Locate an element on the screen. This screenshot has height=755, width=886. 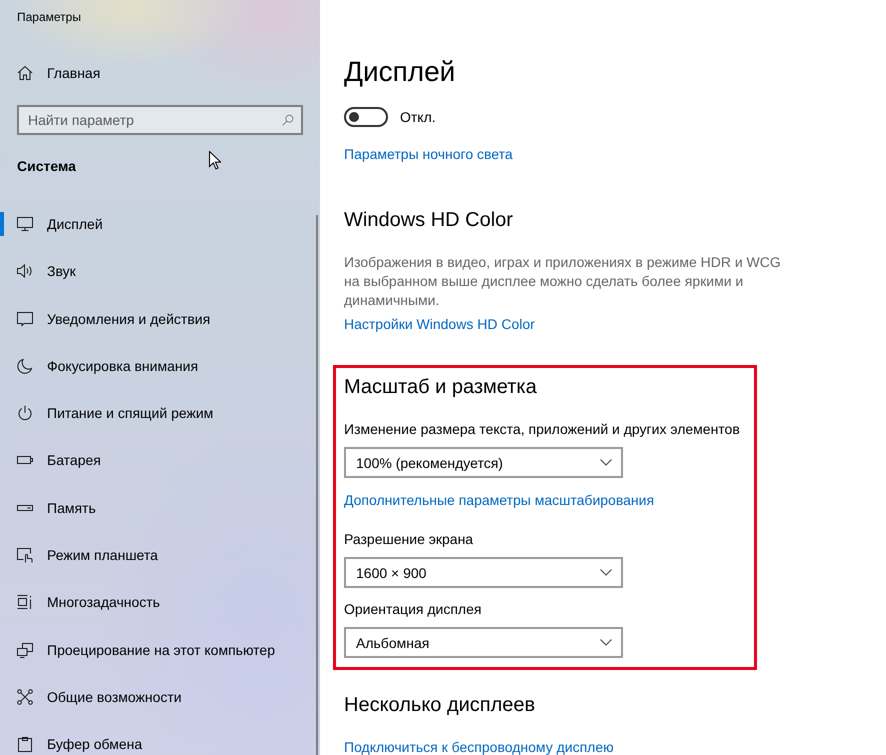
toggle-state-label: Откл. is located at coordinates (418, 117).